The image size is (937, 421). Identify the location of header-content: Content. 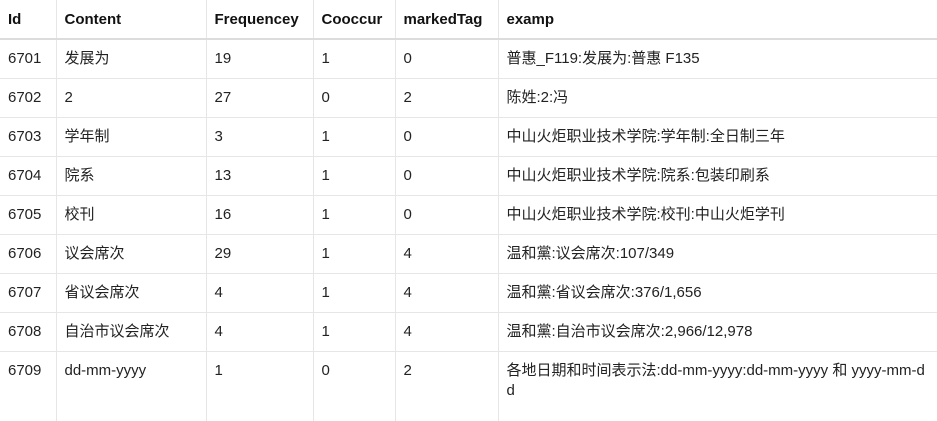
(131, 20).